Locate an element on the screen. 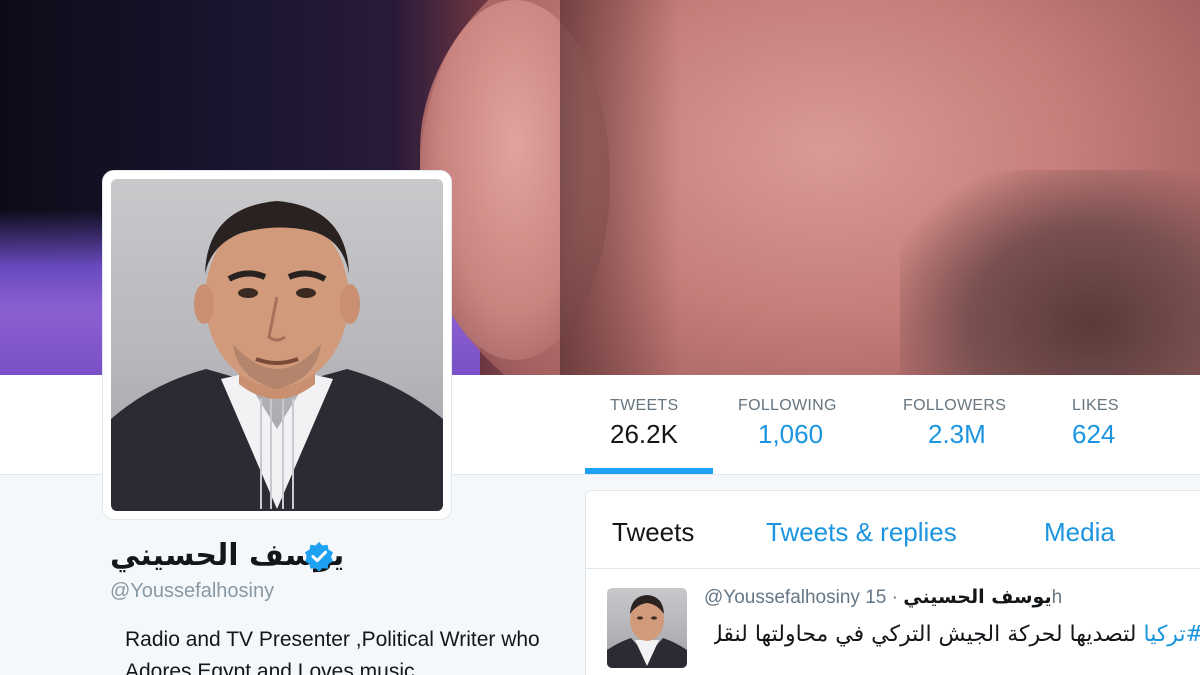 The width and height of the screenshot is (1200, 675). active-stat-underline is located at coordinates (649, 471).